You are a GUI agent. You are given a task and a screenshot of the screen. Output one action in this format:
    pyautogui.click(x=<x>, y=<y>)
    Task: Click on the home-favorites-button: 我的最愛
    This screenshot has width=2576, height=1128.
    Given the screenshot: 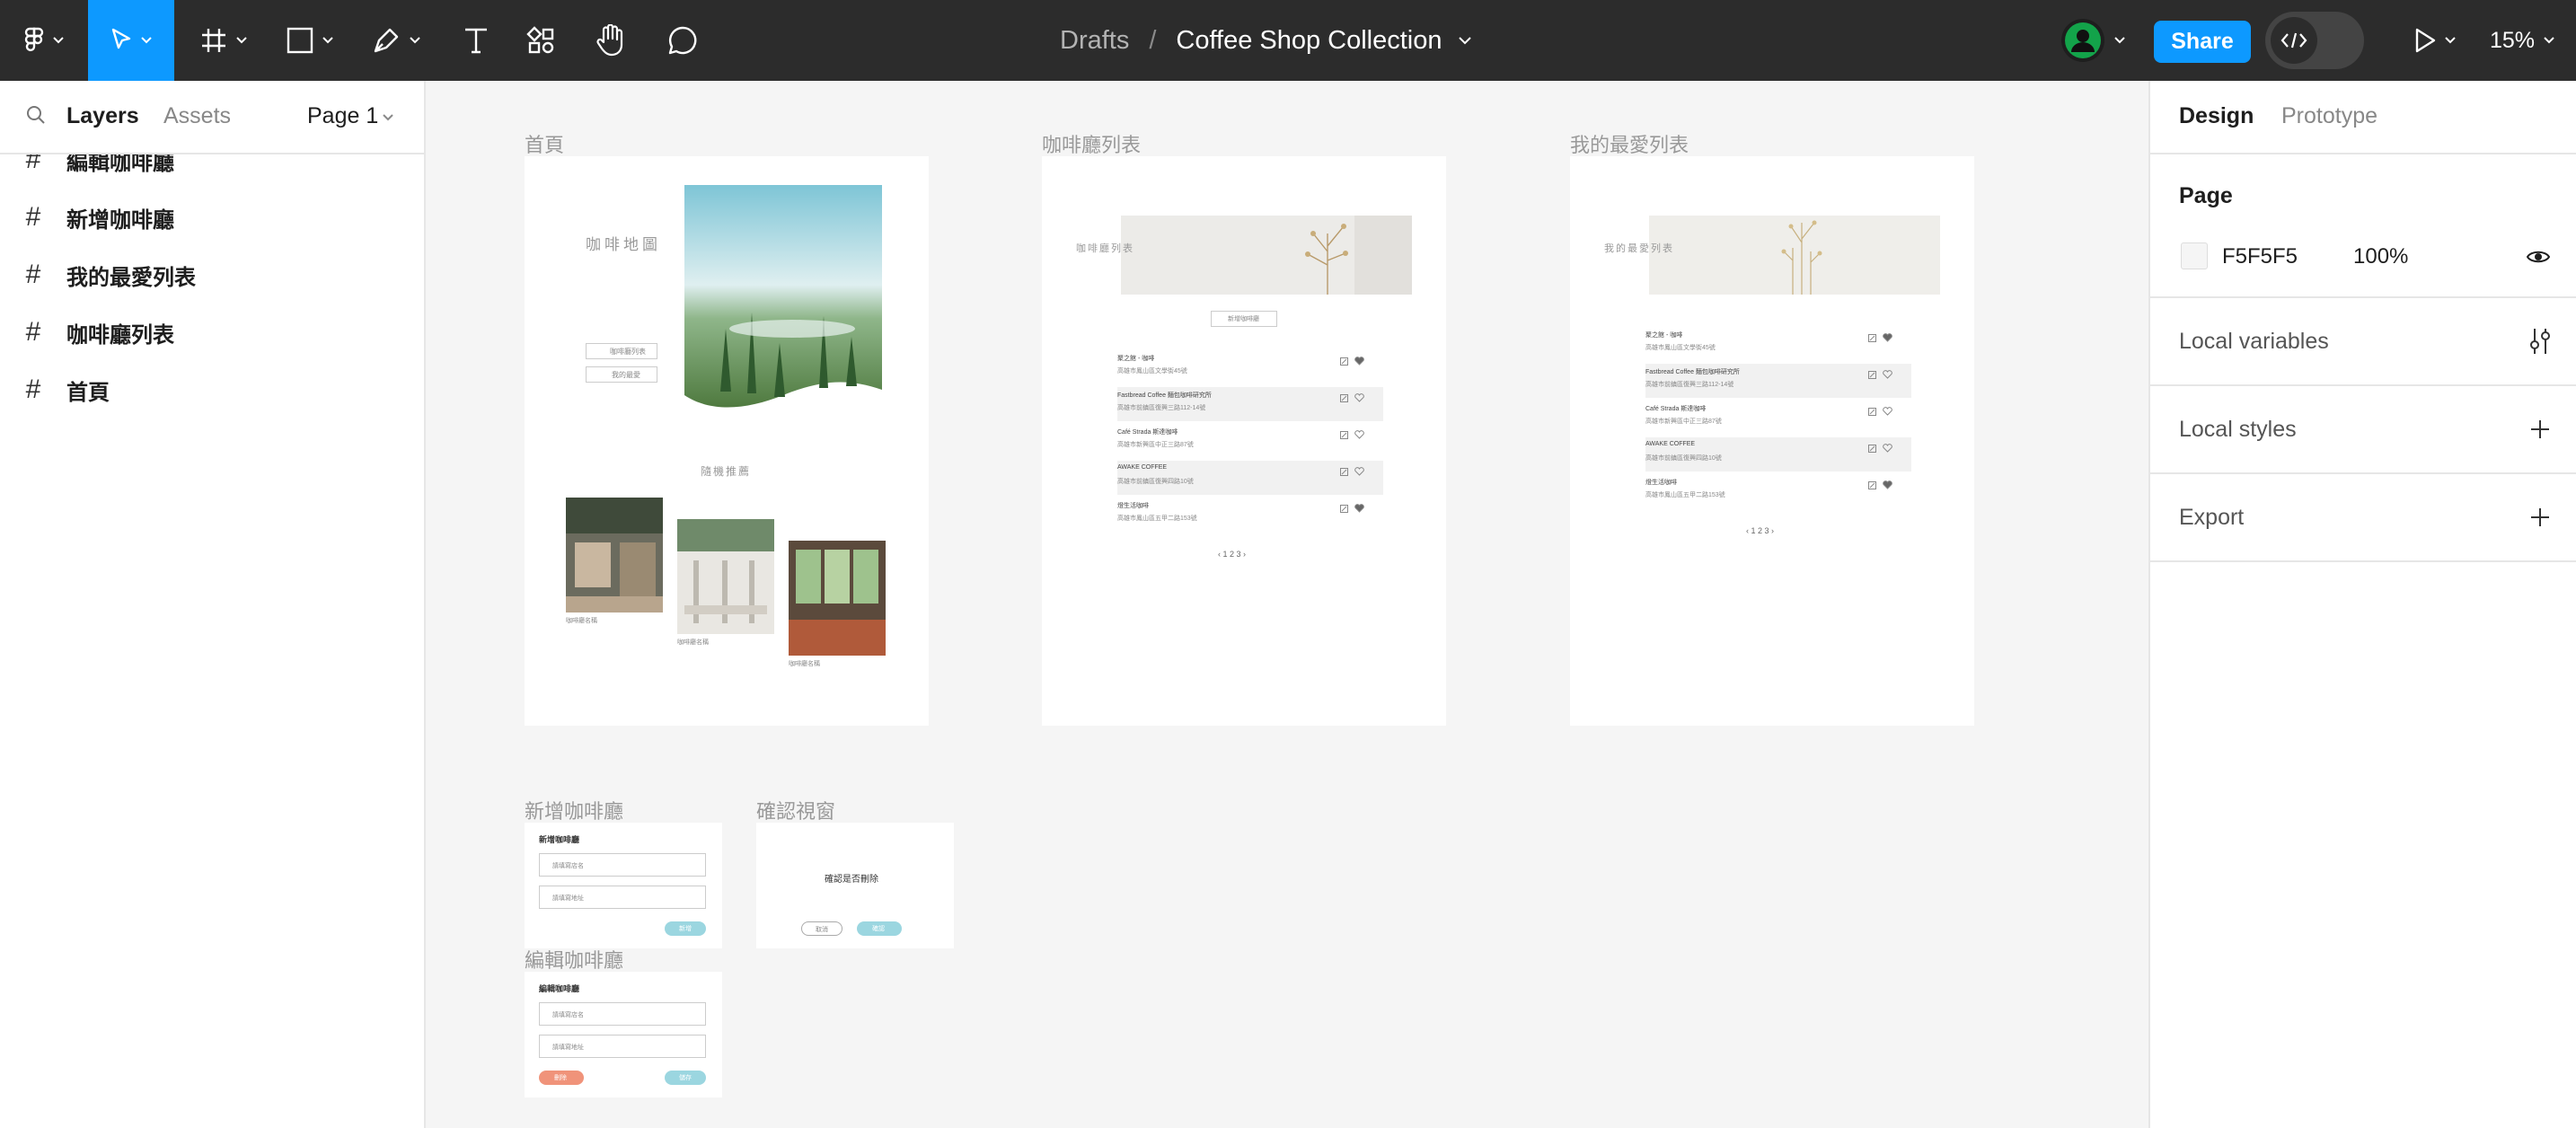 What is the action you would take?
    pyautogui.click(x=621, y=374)
    